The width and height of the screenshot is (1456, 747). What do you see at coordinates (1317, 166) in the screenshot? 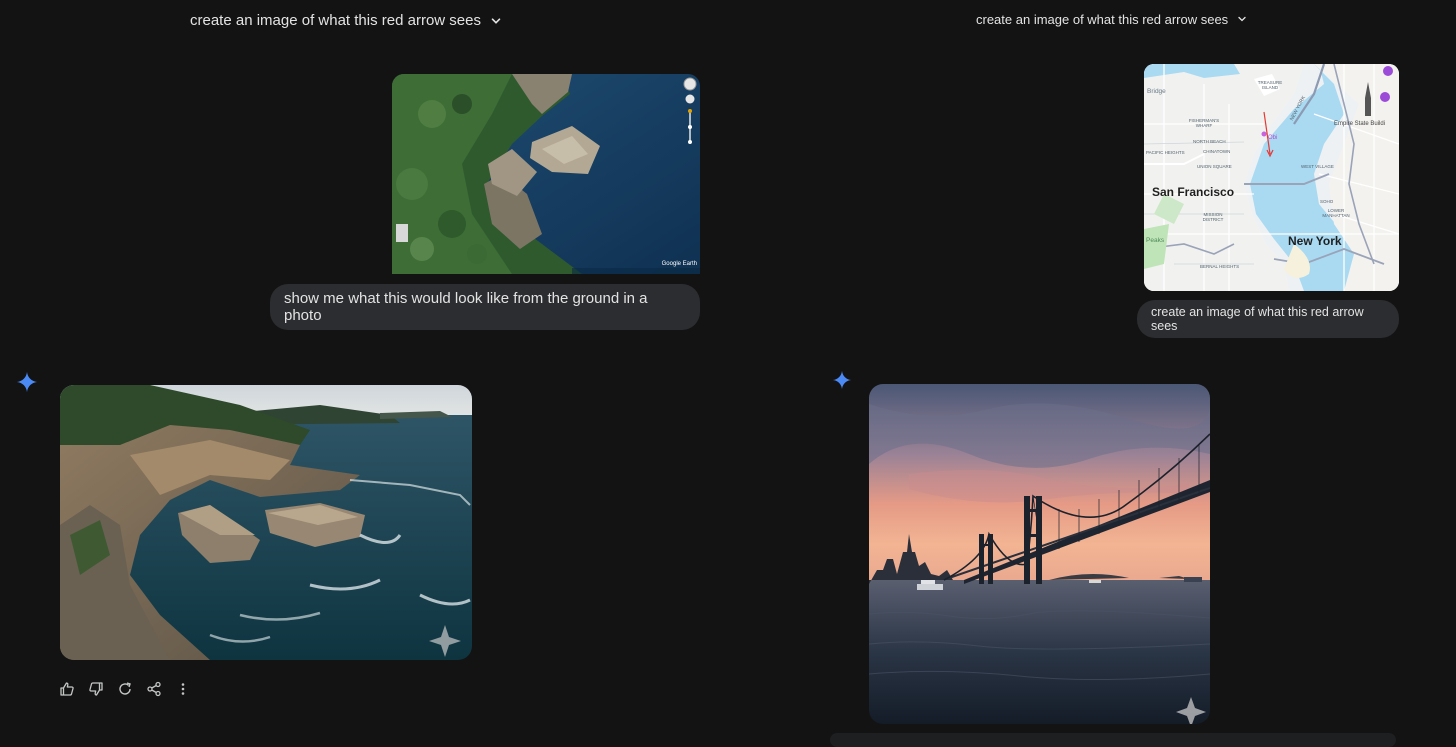
I see `map-label-west-village: WEST VILLAGE` at bounding box center [1317, 166].